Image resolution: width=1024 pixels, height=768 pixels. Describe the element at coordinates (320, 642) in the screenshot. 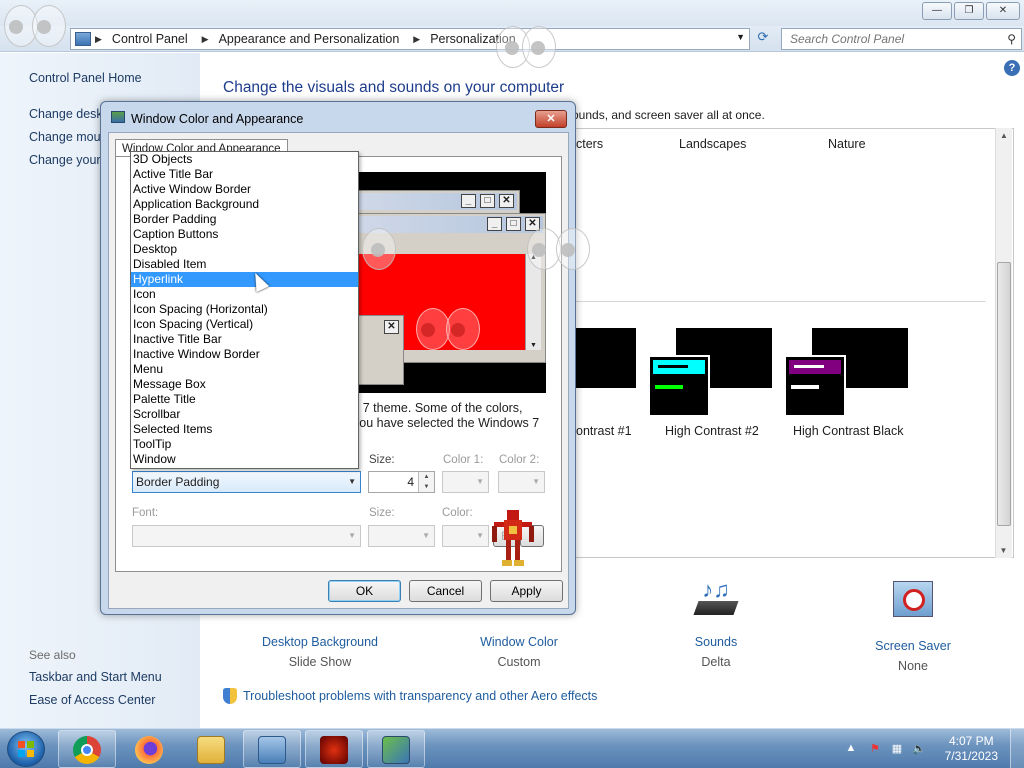

I see `desktop-background-link: Desktop Background` at that location.